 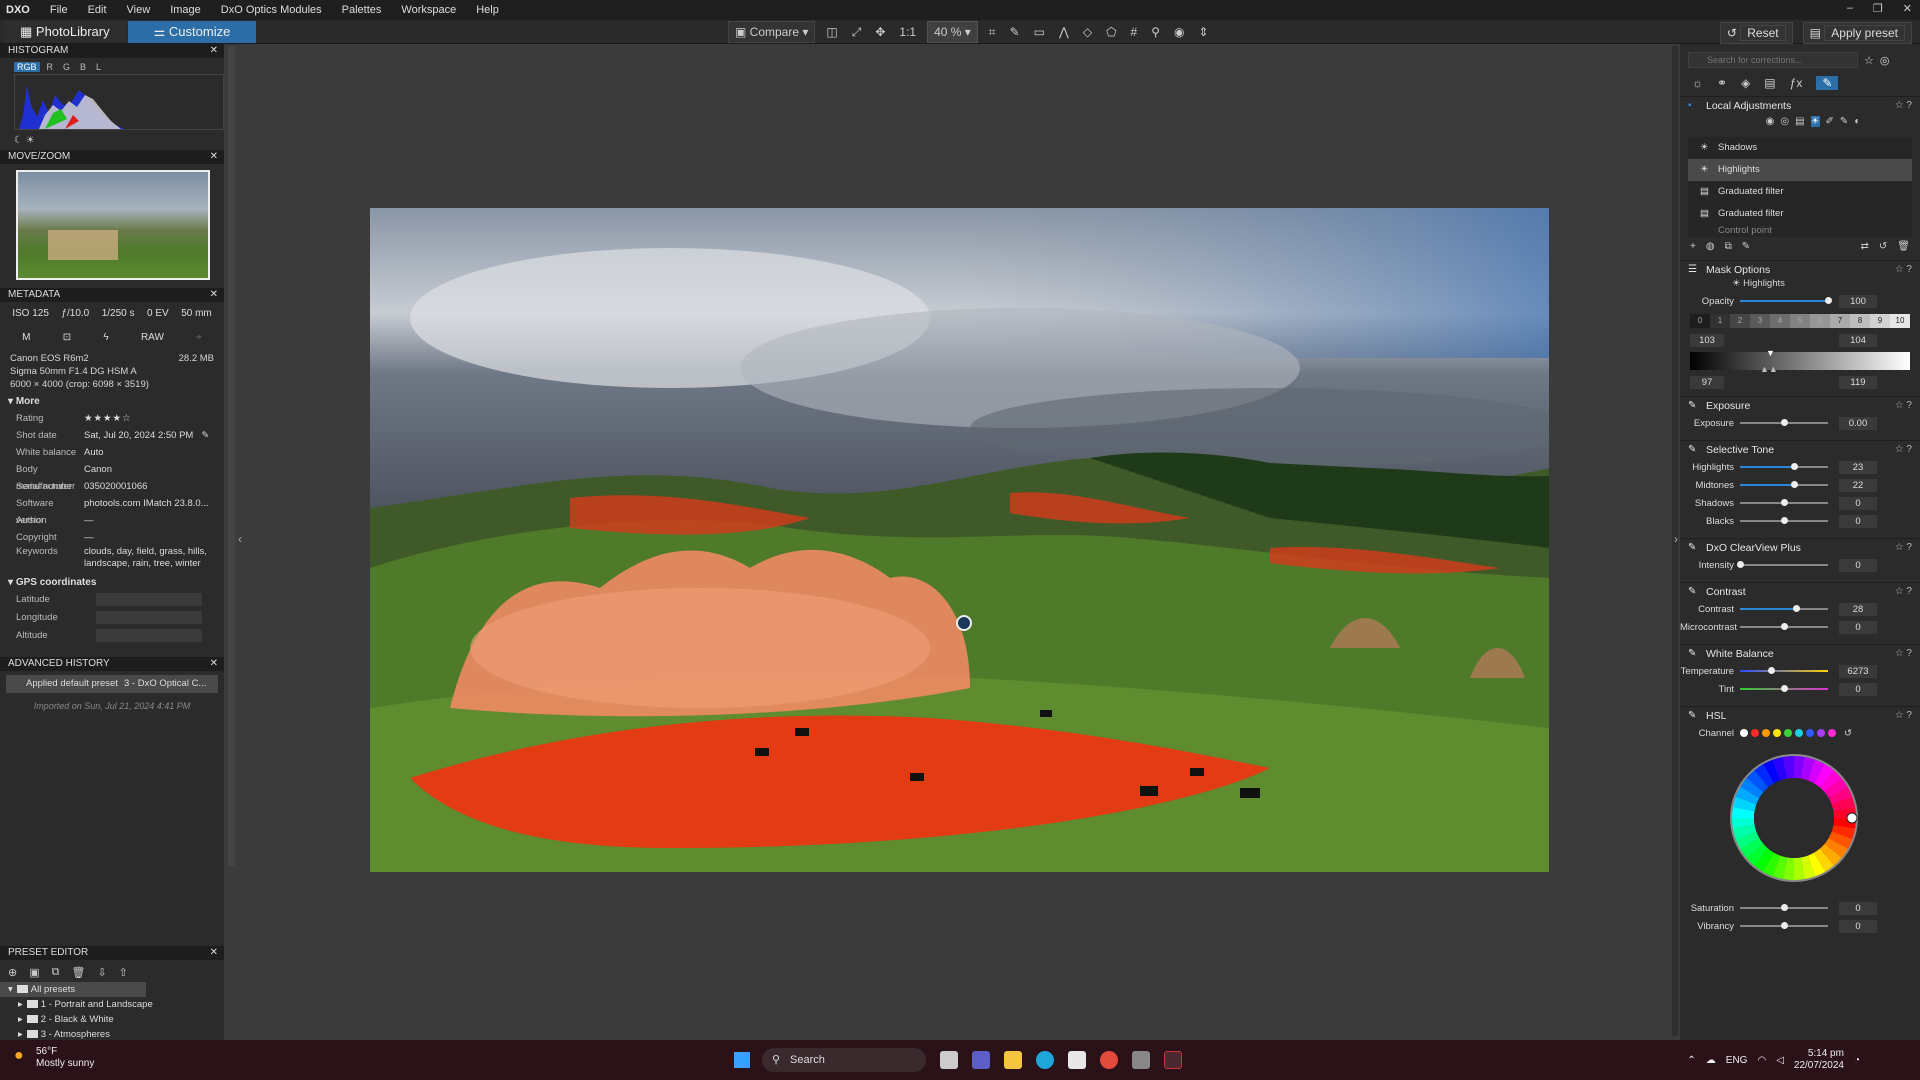 What do you see at coordinates (1077, 1060) in the screenshot?
I see `store-icon` at bounding box center [1077, 1060].